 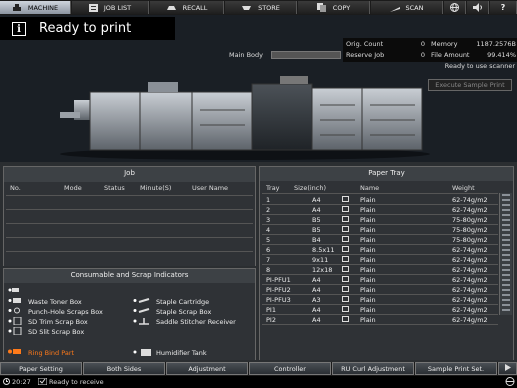 What do you see at coordinates (380, 250) in the screenshot?
I see `tray-row: 6 8.5x11 Plain 62-74g/m2` at bounding box center [380, 250].